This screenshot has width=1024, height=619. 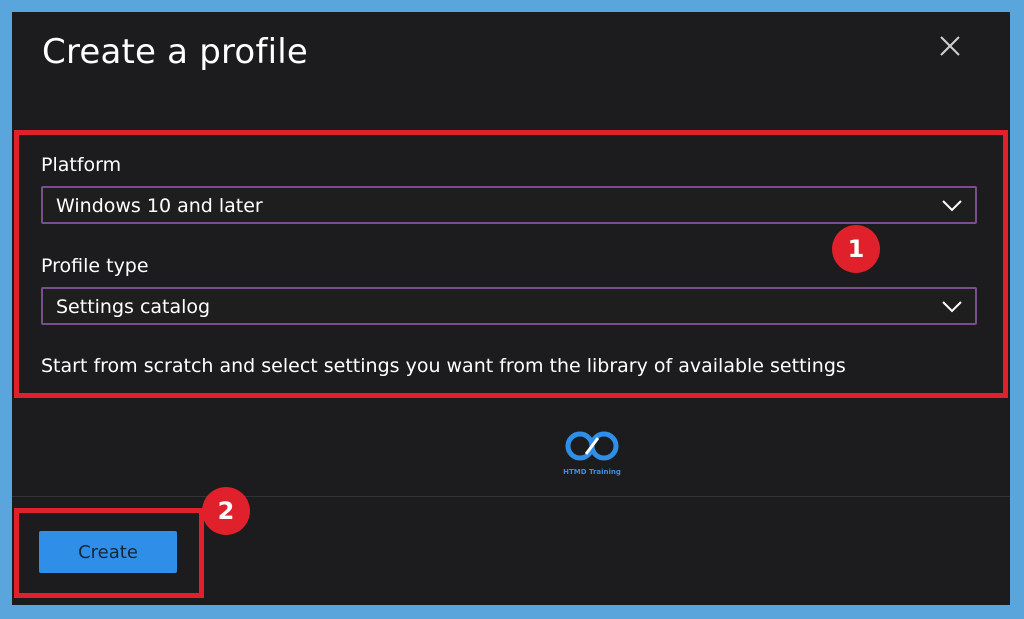 What do you see at coordinates (226, 511) in the screenshot?
I see `annotation-badge-2: 2` at bounding box center [226, 511].